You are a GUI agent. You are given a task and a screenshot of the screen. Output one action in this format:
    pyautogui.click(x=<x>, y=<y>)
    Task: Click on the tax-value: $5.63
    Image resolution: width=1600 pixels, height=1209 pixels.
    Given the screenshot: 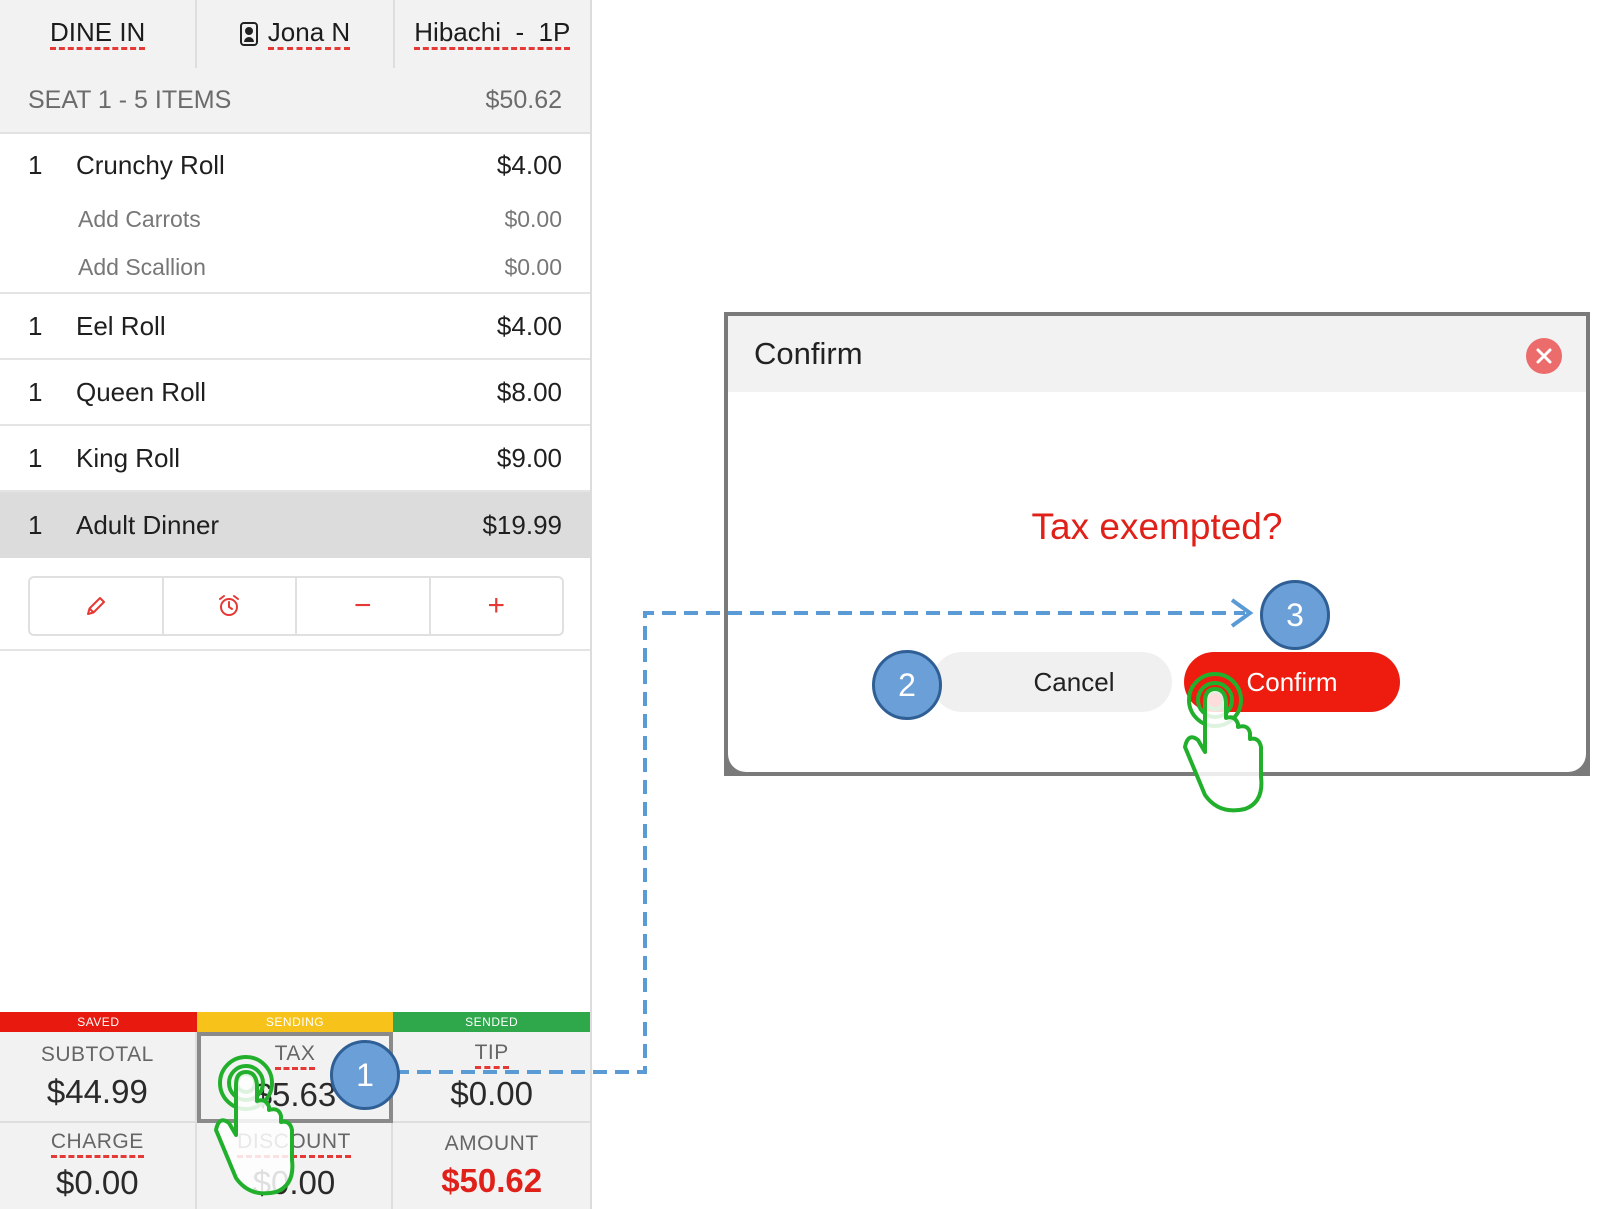 What is the action you would take?
    pyautogui.click(x=295, y=1094)
    